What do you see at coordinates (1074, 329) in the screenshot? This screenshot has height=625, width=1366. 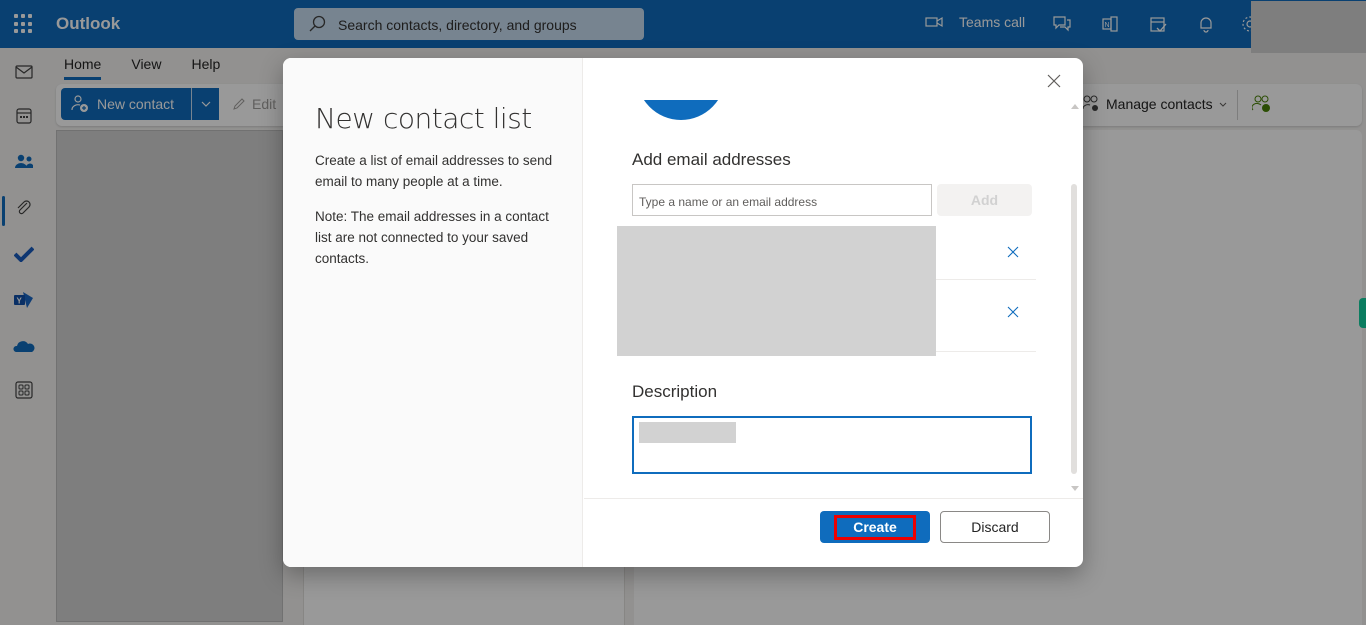 I see `scrollbar-thumb` at bounding box center [1074, 329].